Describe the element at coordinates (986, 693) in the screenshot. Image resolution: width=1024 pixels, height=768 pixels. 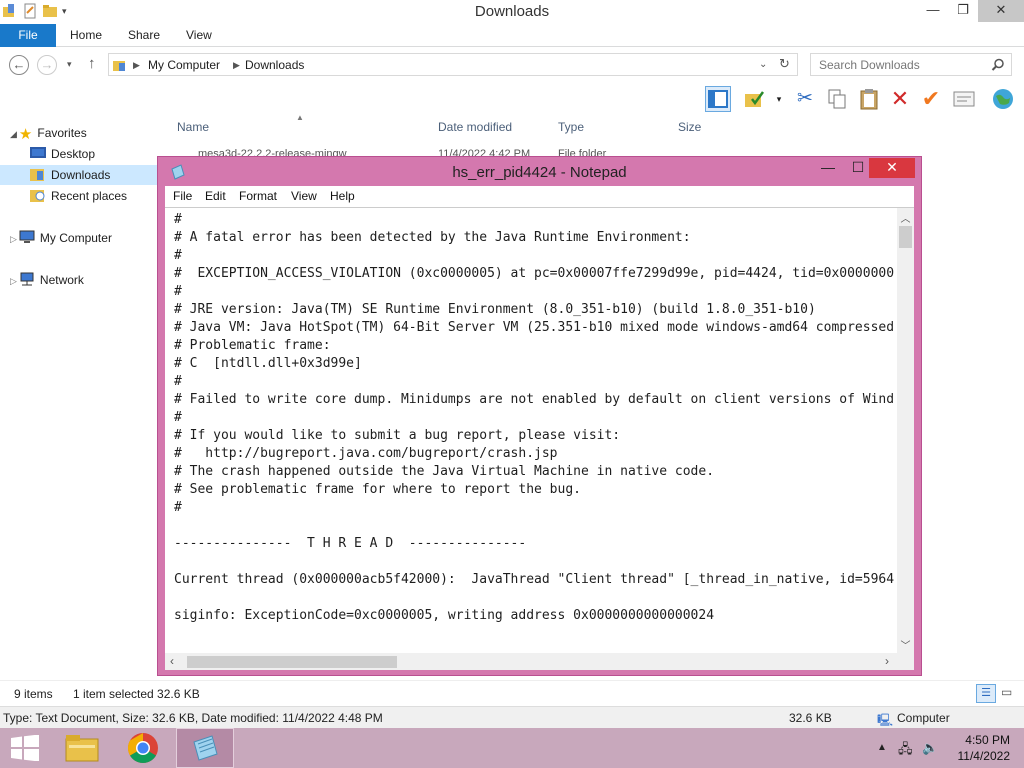
I see `details-view-icon: ☰` at that location.